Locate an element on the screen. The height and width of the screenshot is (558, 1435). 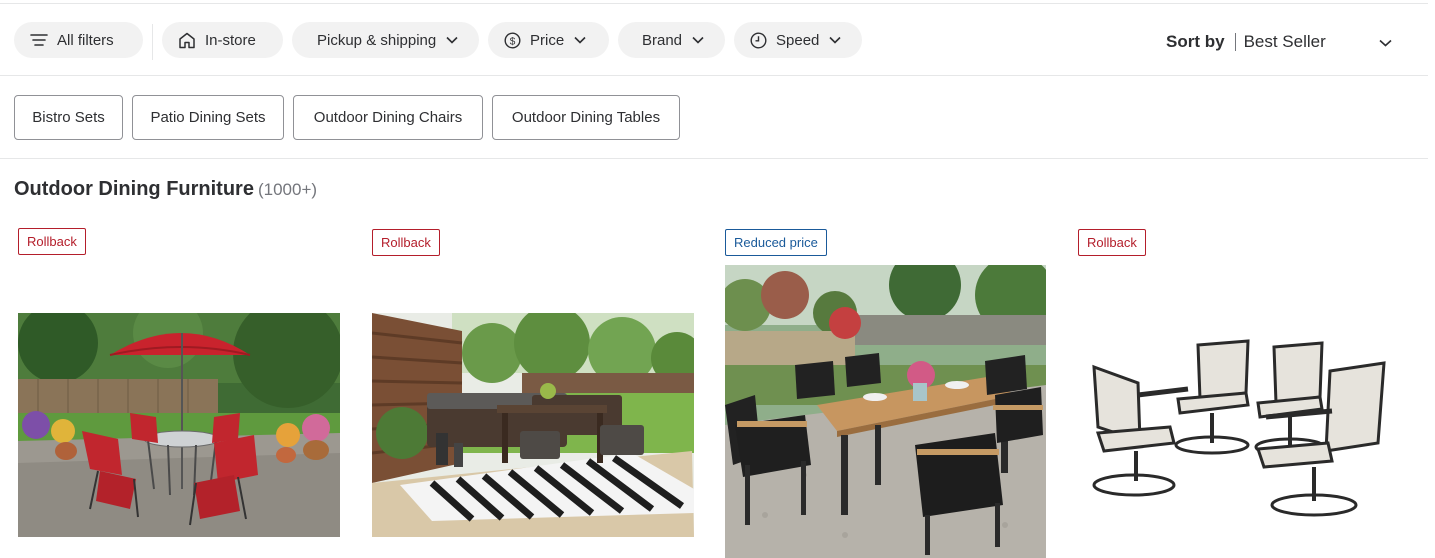
all-filters-button: All filters is located at coordinates (78, 40).